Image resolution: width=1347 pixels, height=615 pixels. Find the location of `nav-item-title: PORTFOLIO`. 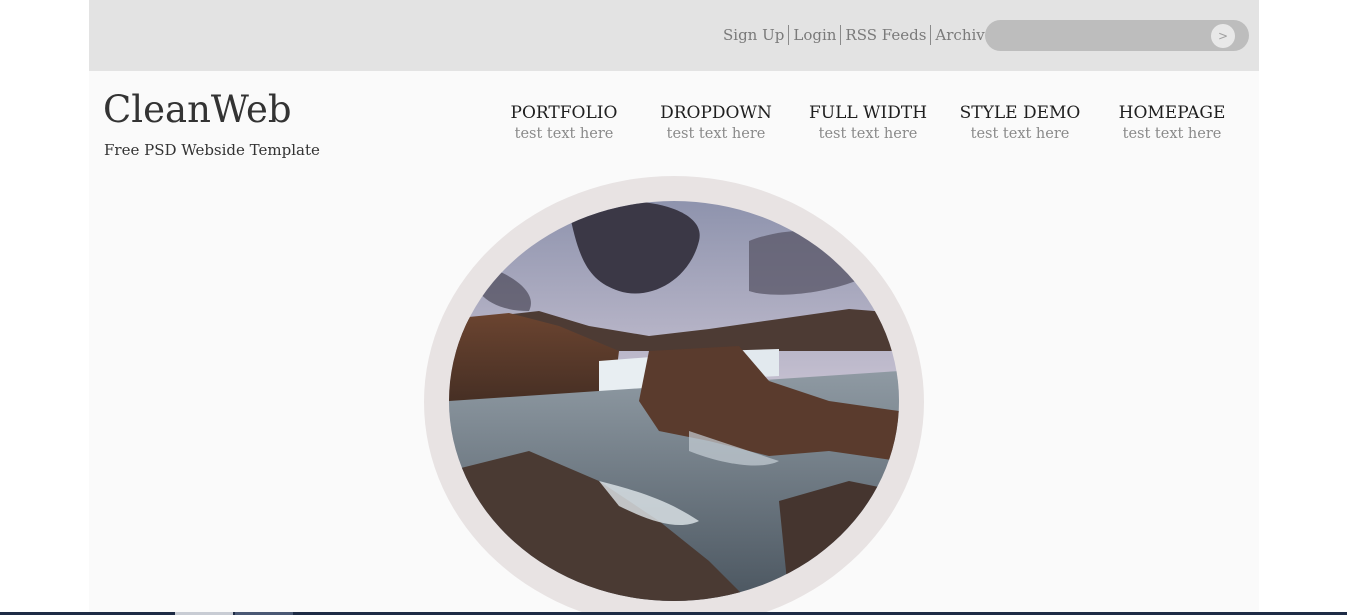

nav-item-title: PORTFOLIO is located at coordinates (564, 113).